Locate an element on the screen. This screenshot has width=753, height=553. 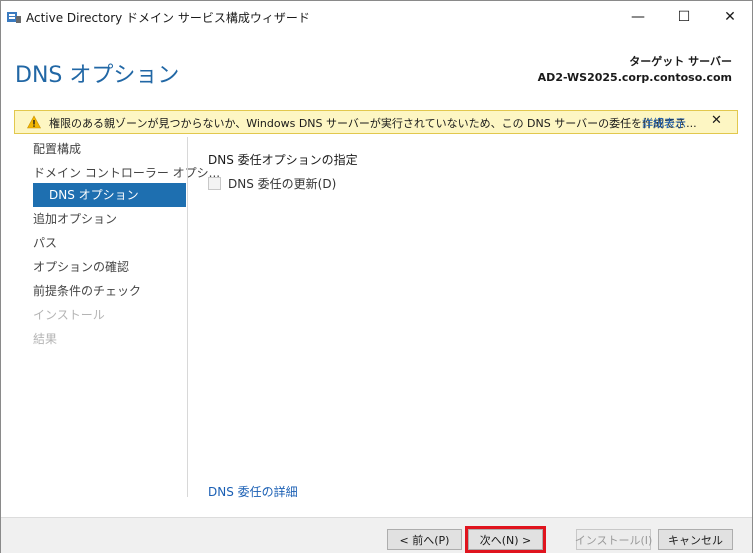
close-icon: ✕ is located at coordinates (730, 17).